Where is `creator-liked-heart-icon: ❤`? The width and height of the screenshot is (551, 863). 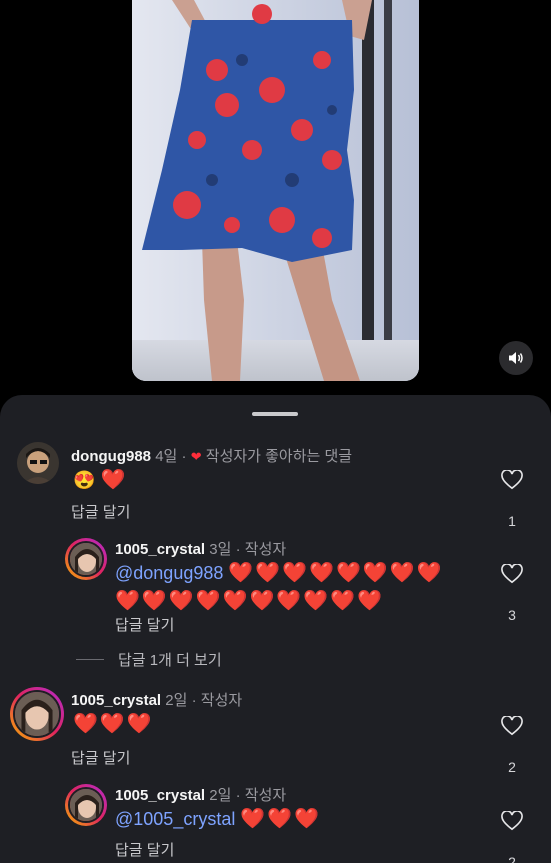
creator-liked-heart-icon: ❤ is located at coordinates (196, 456).